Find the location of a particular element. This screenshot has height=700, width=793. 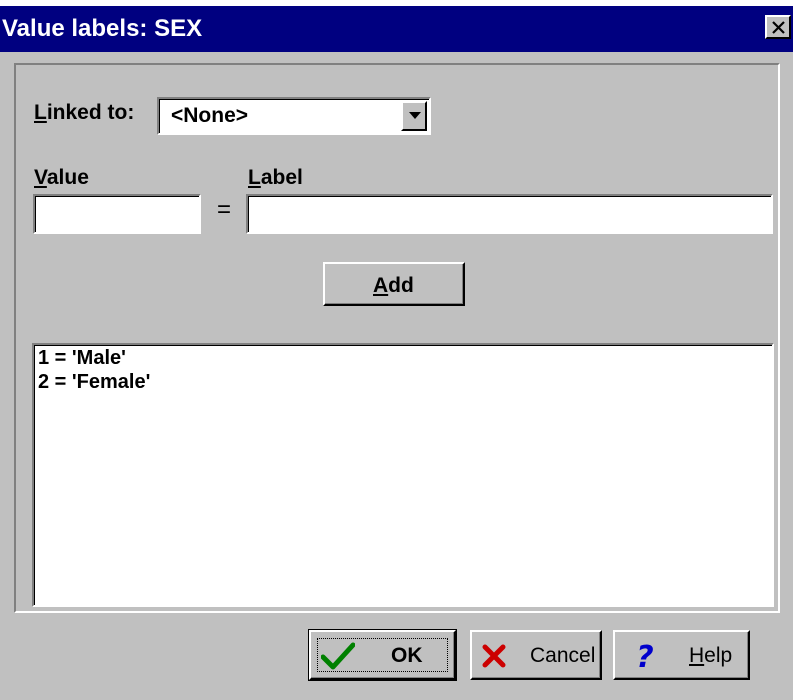

red-x-icon is located at coordinates (494, 656).